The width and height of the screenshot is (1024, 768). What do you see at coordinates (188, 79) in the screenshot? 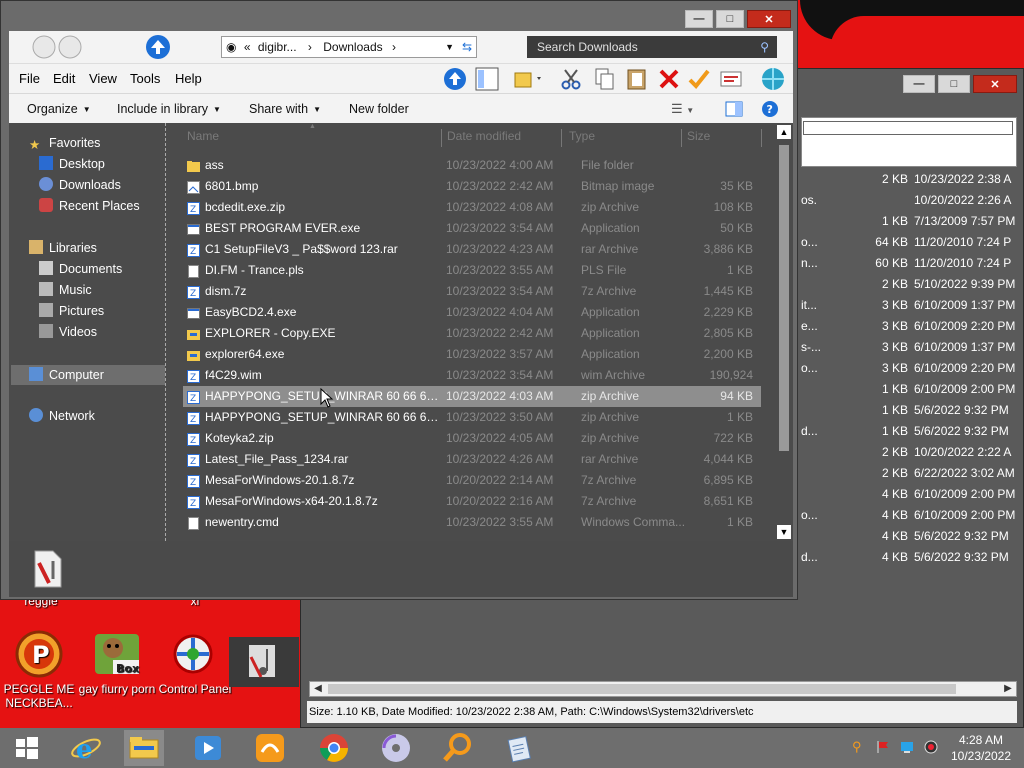
I see `menu-help: Help` at bounding box center [188, 79].